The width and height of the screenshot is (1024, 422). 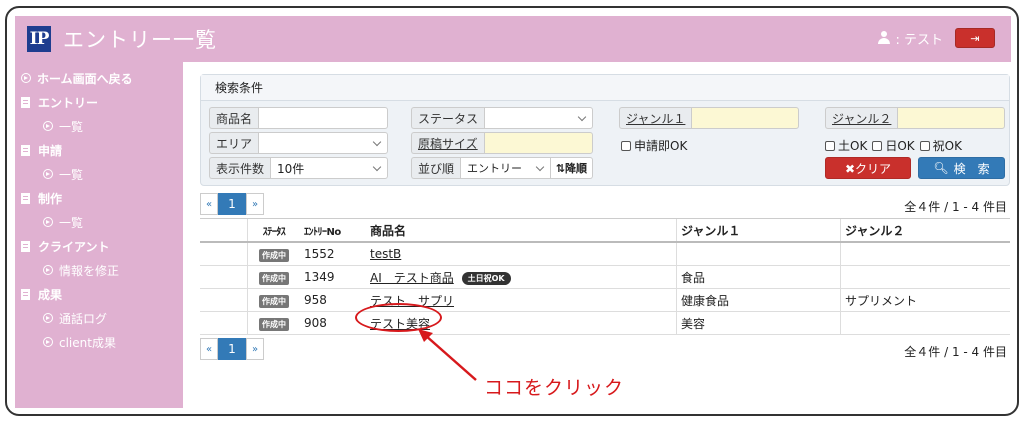 What do you see at coordinates (224, 230) in the screenshot?
I see `table-header-blank` at bounding box center [224, 230].